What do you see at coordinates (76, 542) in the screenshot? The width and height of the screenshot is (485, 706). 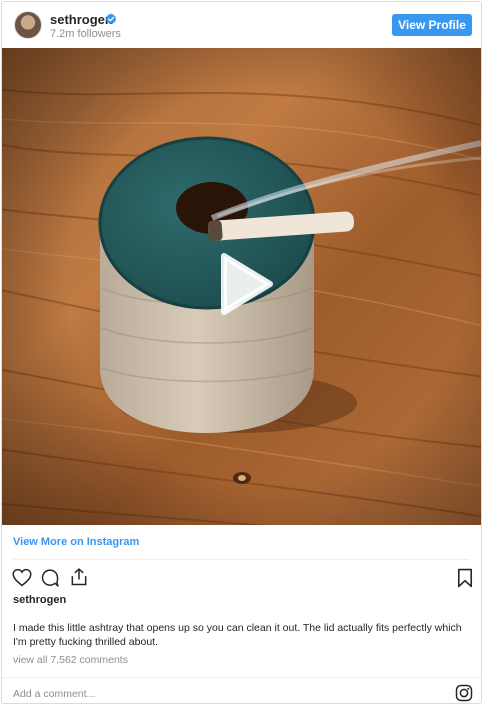 I see `view-more-link: View More on Instagram` at bounding box center [76, 542].